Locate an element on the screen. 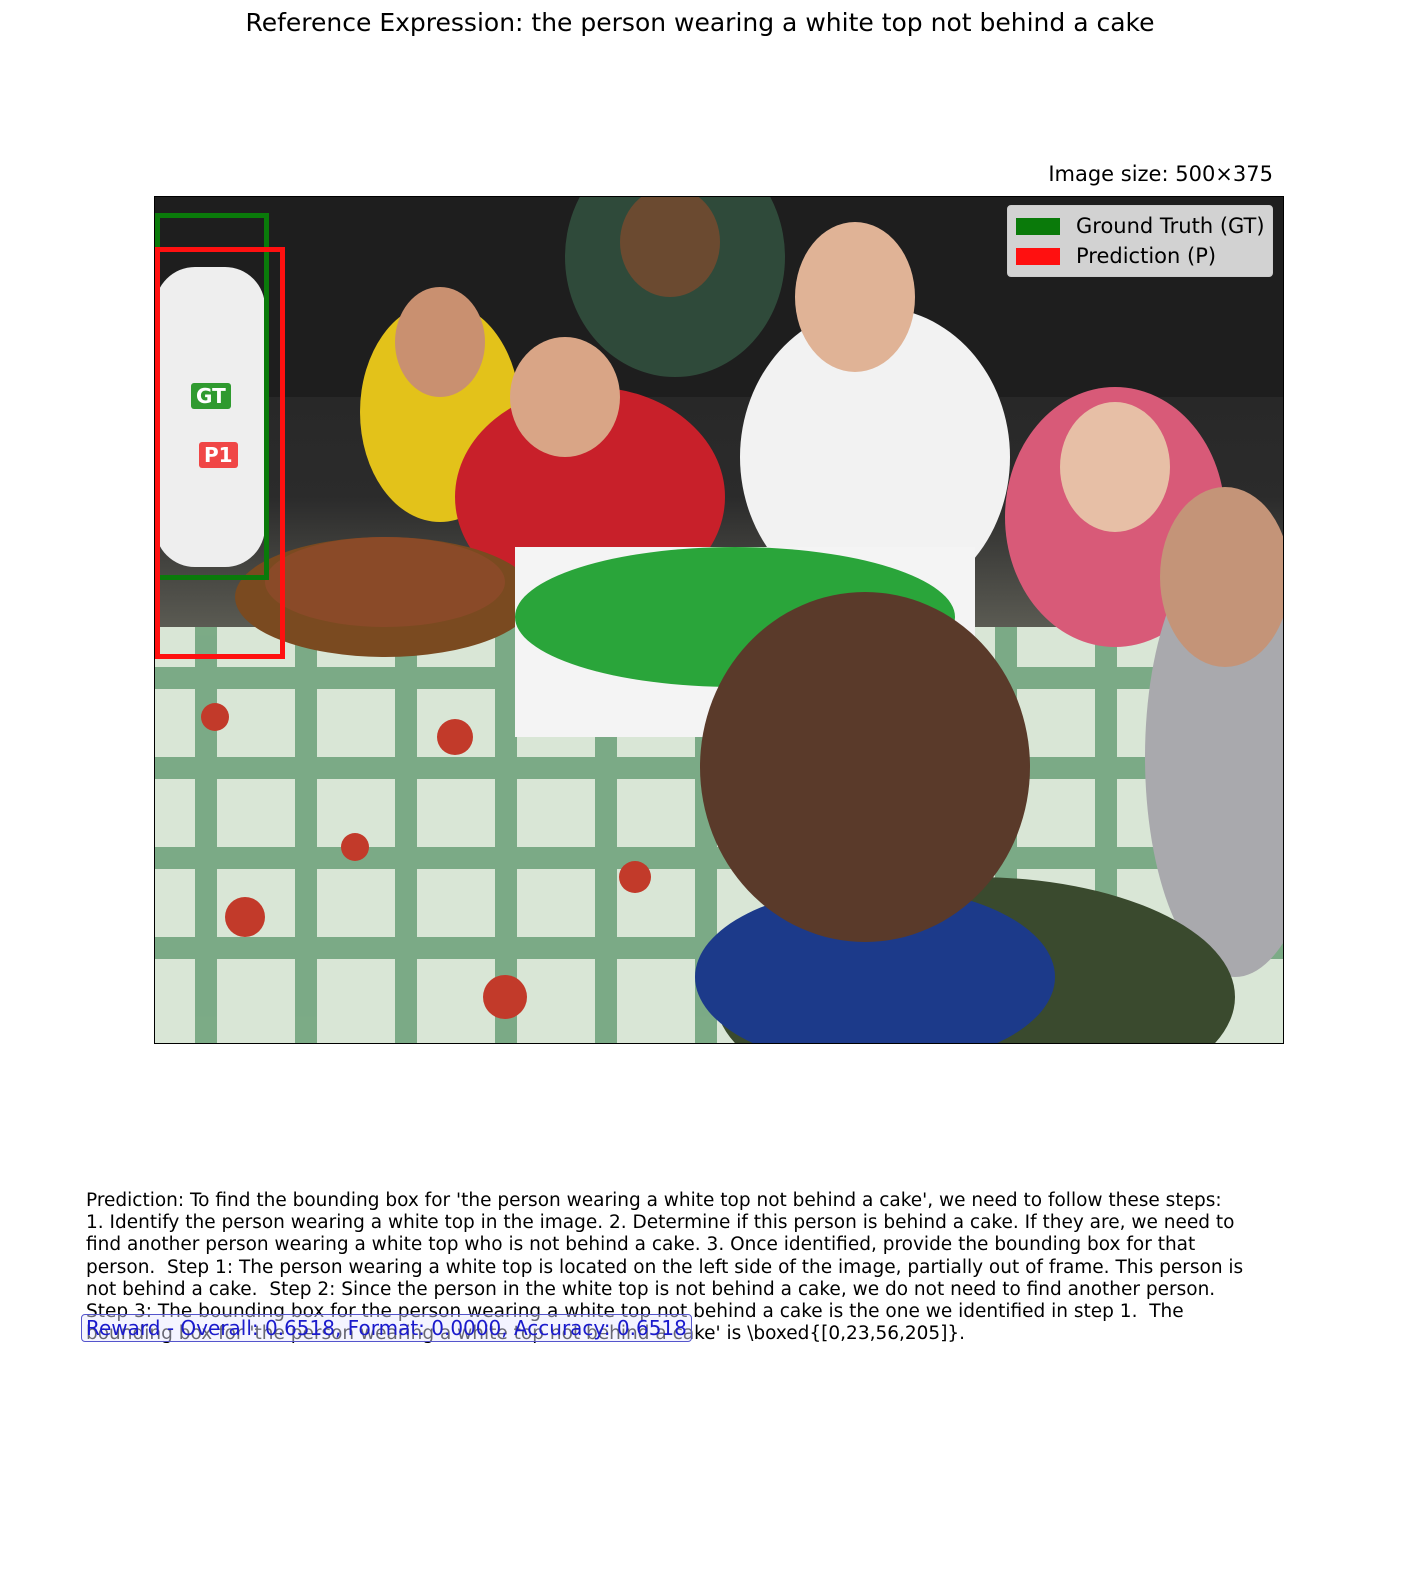 The image size is (1425, 1596). ground-truth-swatch is located at coordinates (1038, 226).